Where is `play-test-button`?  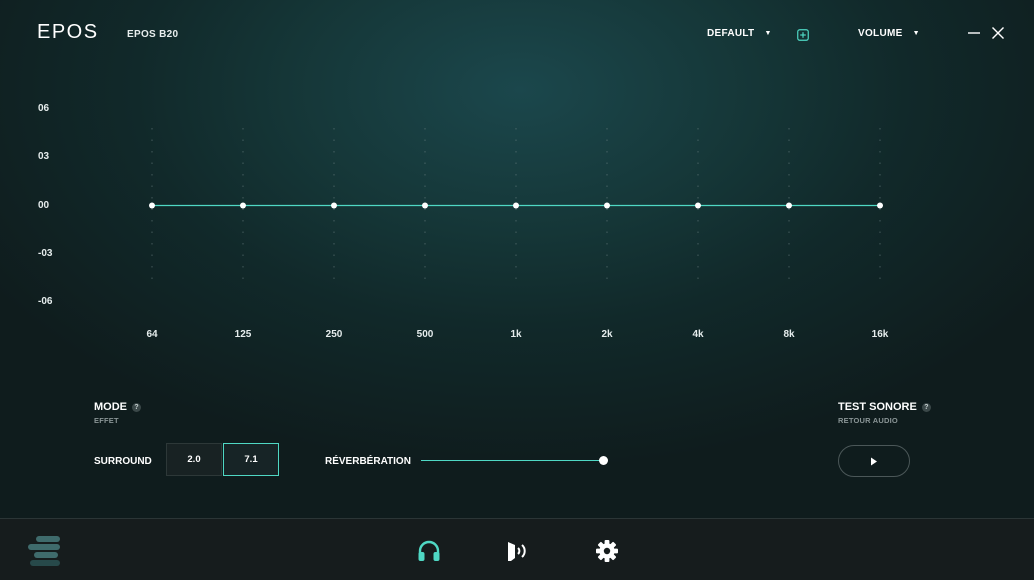 play-test-button is located at coordinates (874, 461).